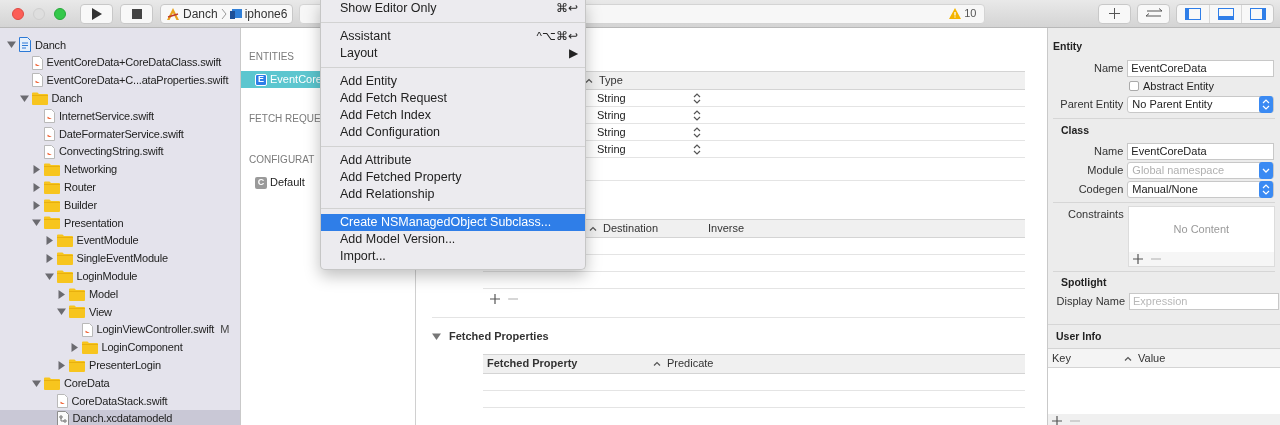 Image resolution: width=1280 pixels, height=425 pixels. What do you see at coordinates (91, 170) in the screenshot?
I see `file-name: Networking` at bounding box center [91, 170].